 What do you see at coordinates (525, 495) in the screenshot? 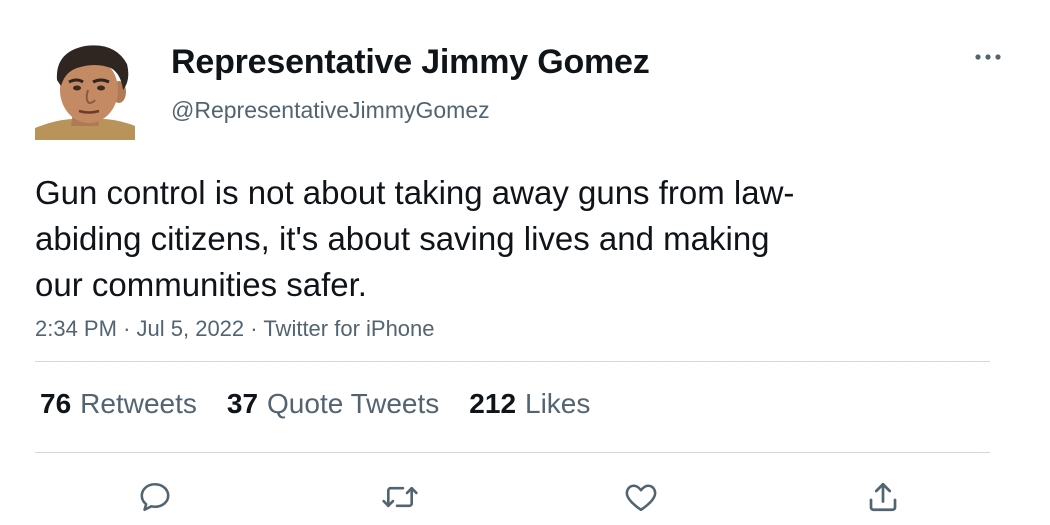
I see `tweet-actions` at bounding box center [525, 495].